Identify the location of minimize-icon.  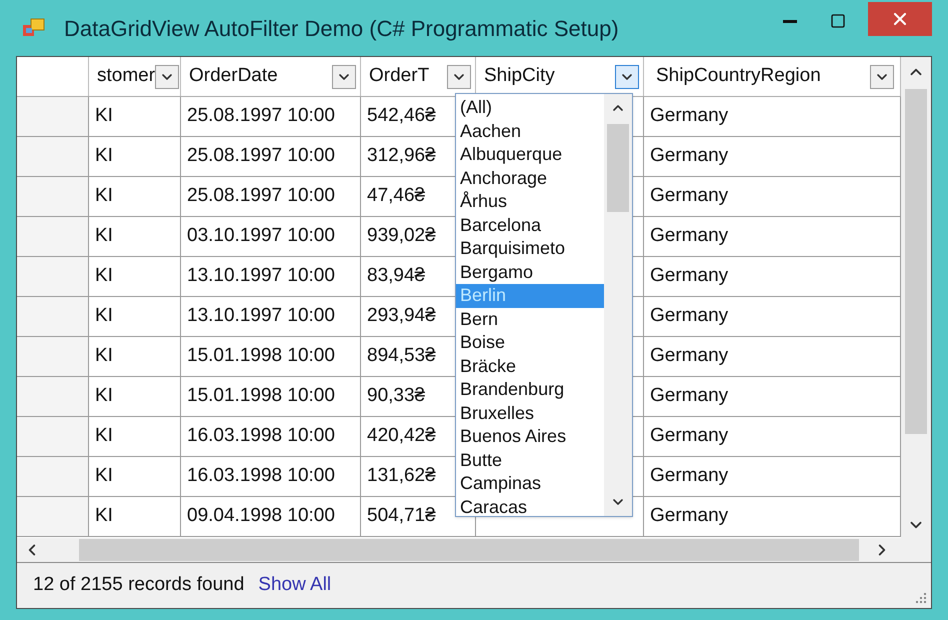
(790, 21).